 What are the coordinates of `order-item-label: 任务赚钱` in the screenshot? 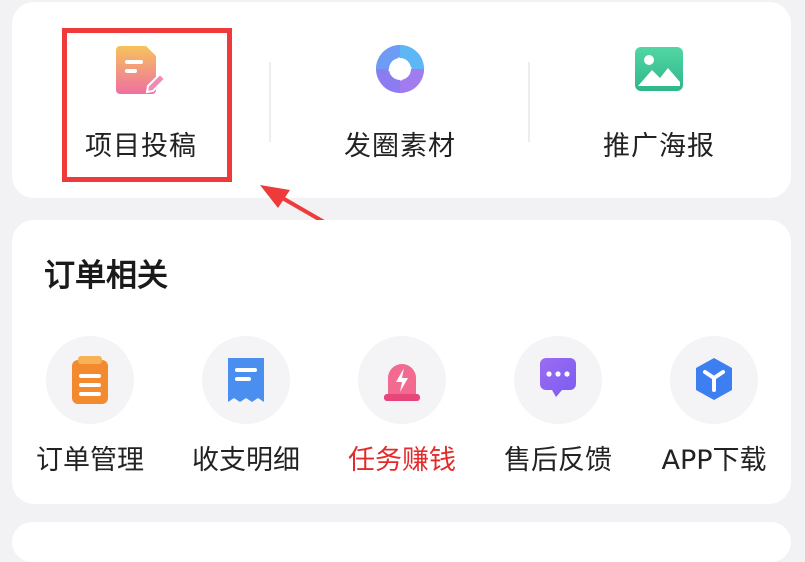 It's located at (402, 460).